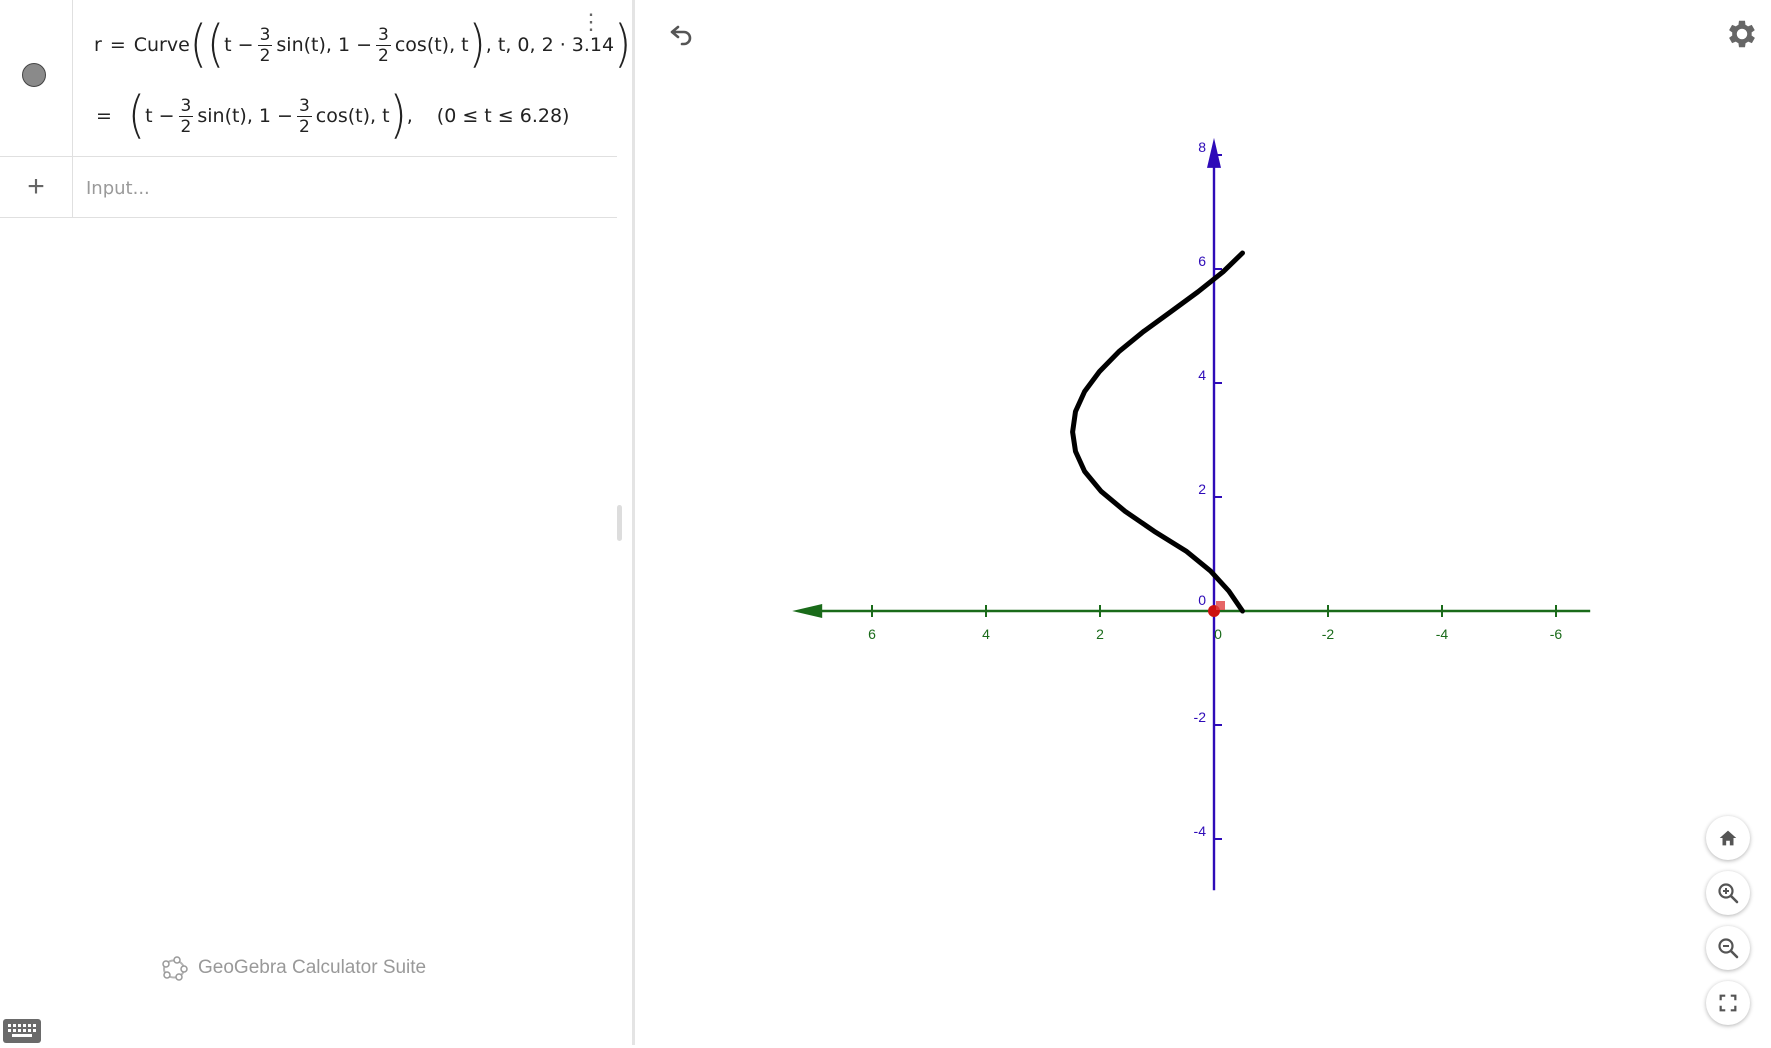 The height and width of the screenshot is (1048, 1771). I want to click on paren-open-inner: (, so click(215, 44).